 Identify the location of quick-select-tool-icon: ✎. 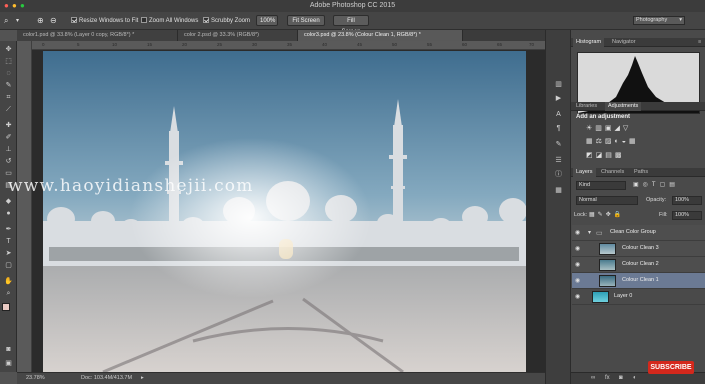
(8, 86).